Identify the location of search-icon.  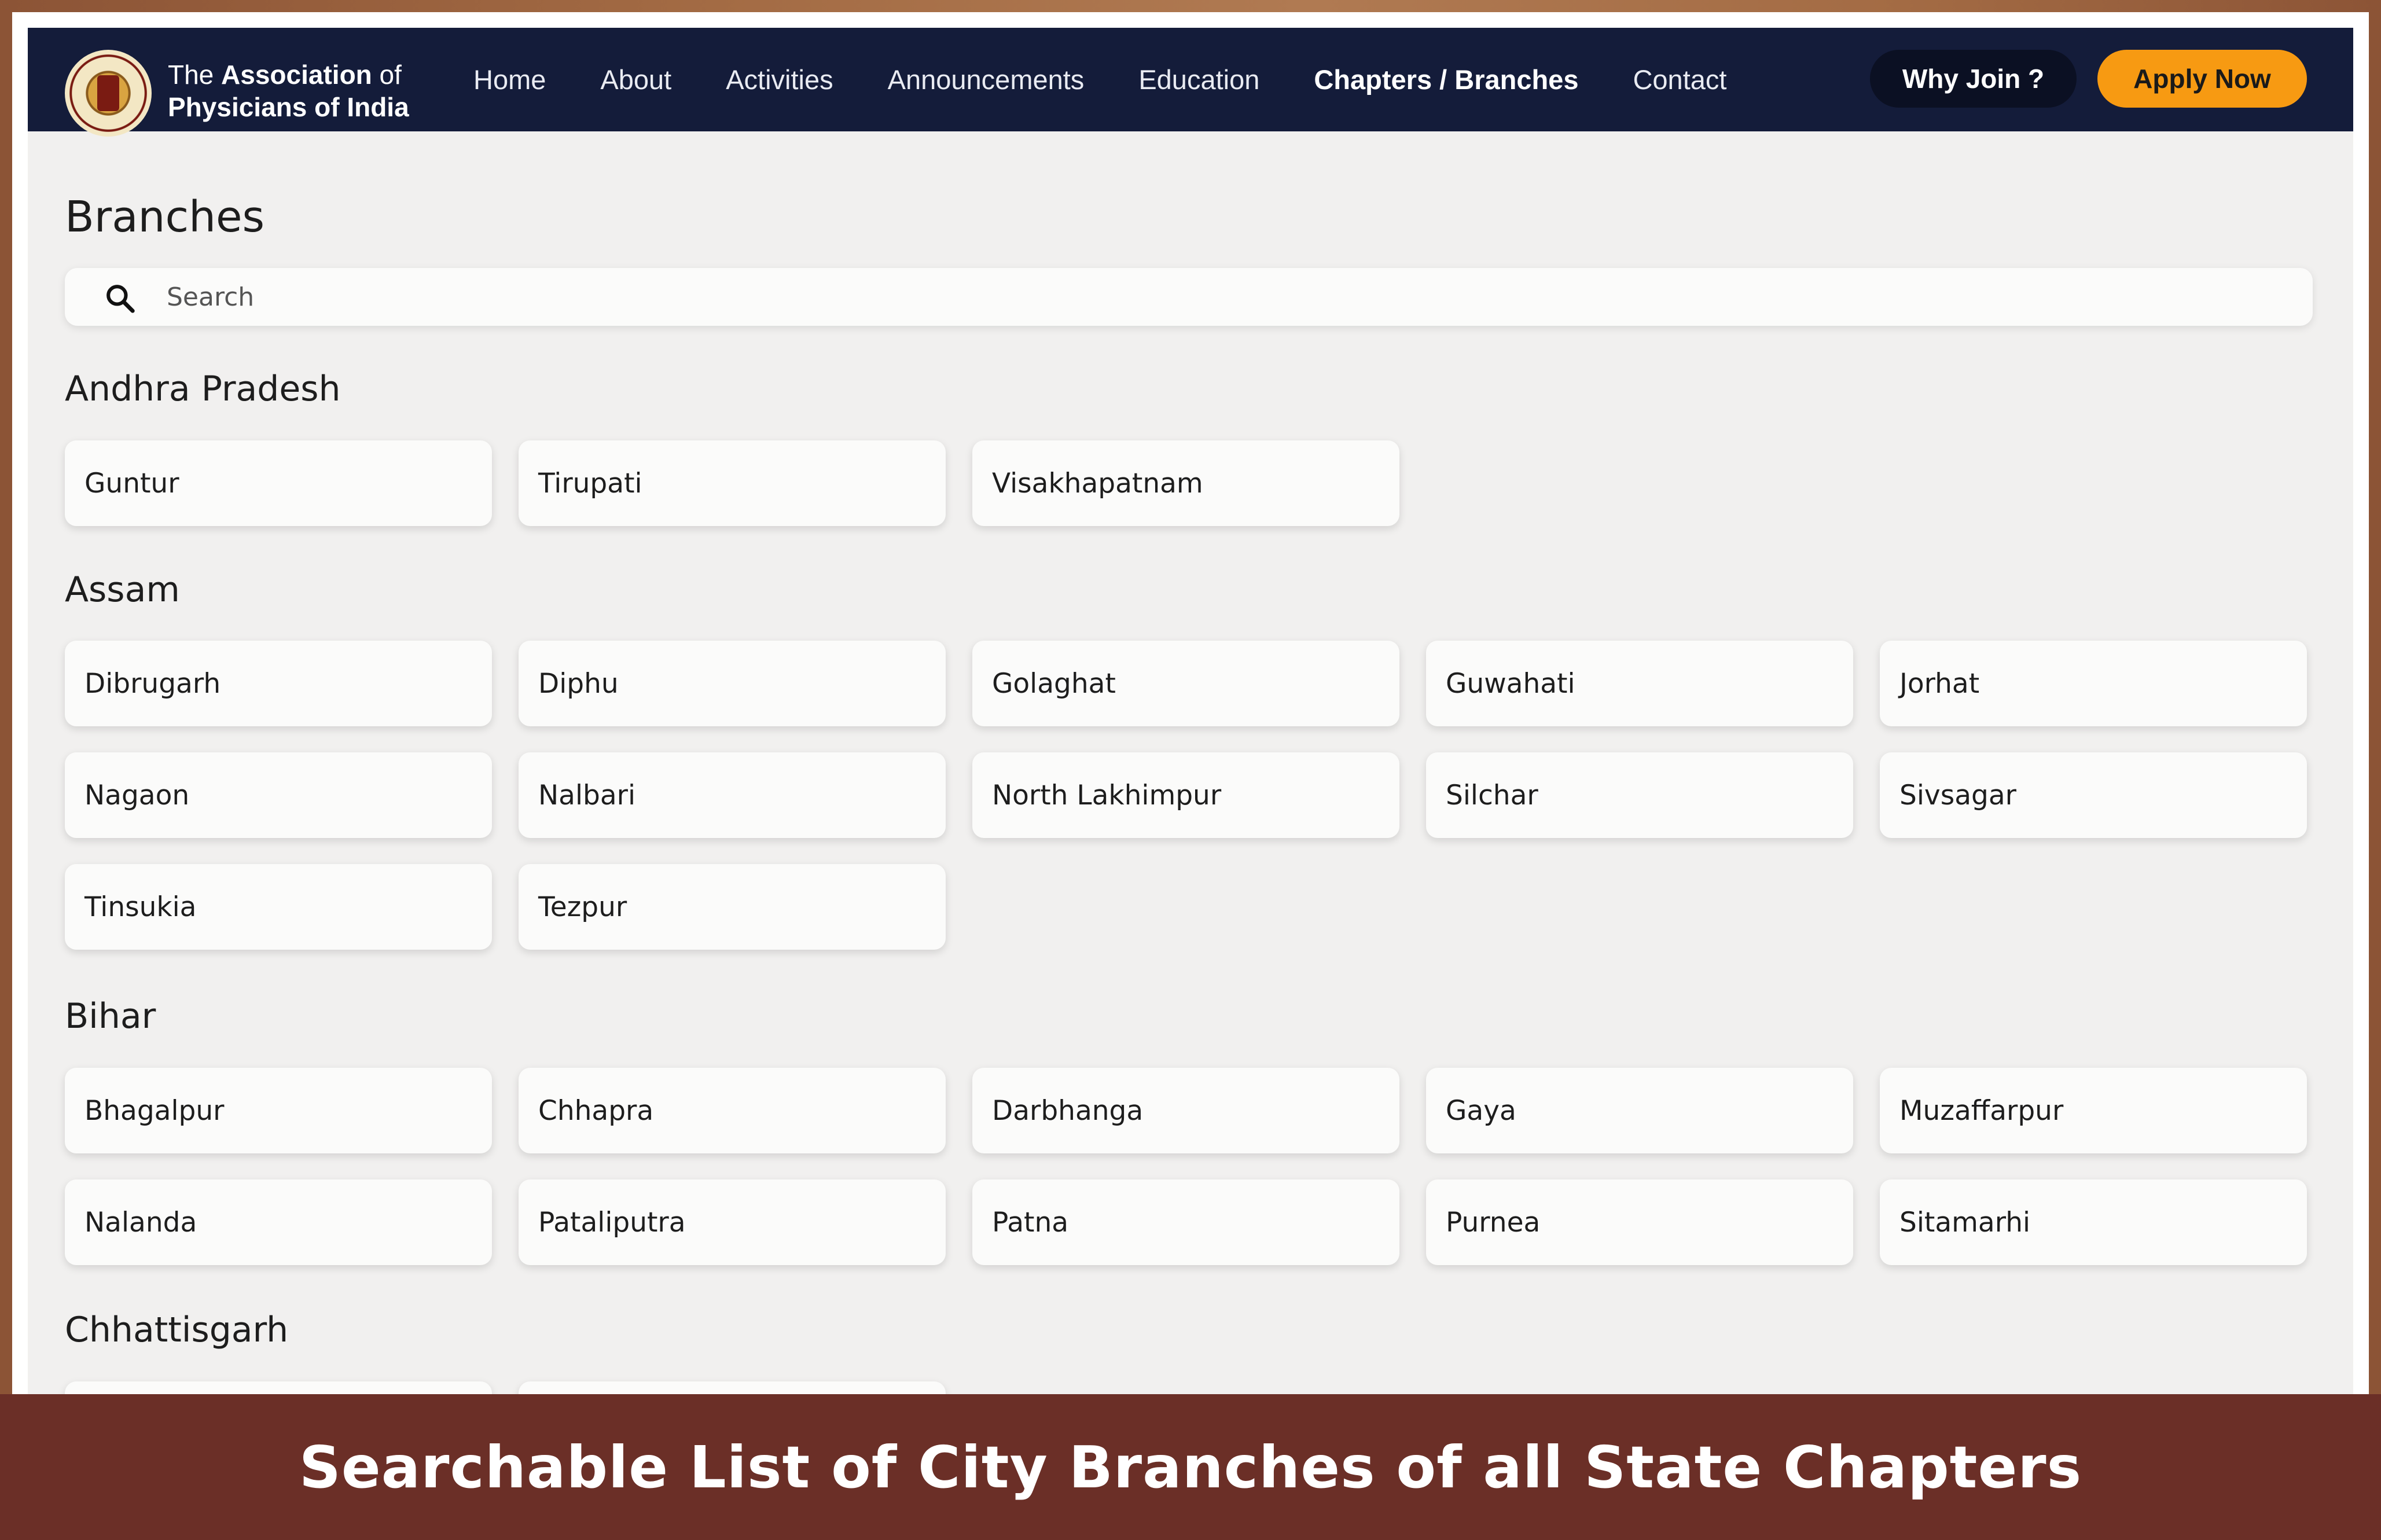
(120, 299).